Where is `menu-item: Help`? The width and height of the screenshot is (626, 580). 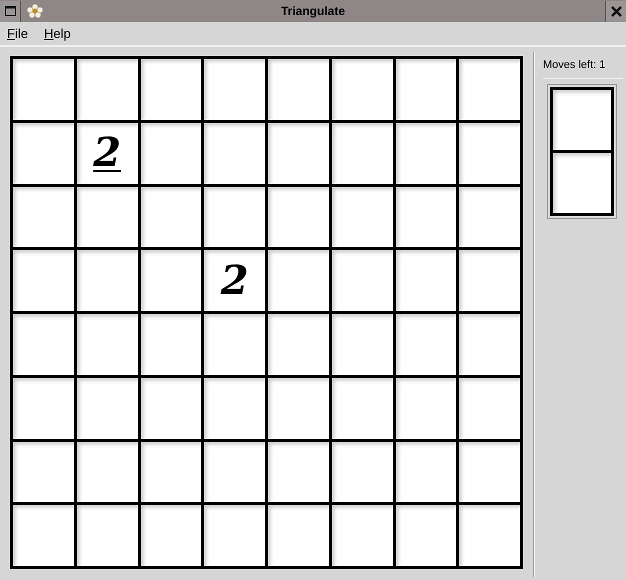
menu-item: Help is located at coordinates (57, 34).